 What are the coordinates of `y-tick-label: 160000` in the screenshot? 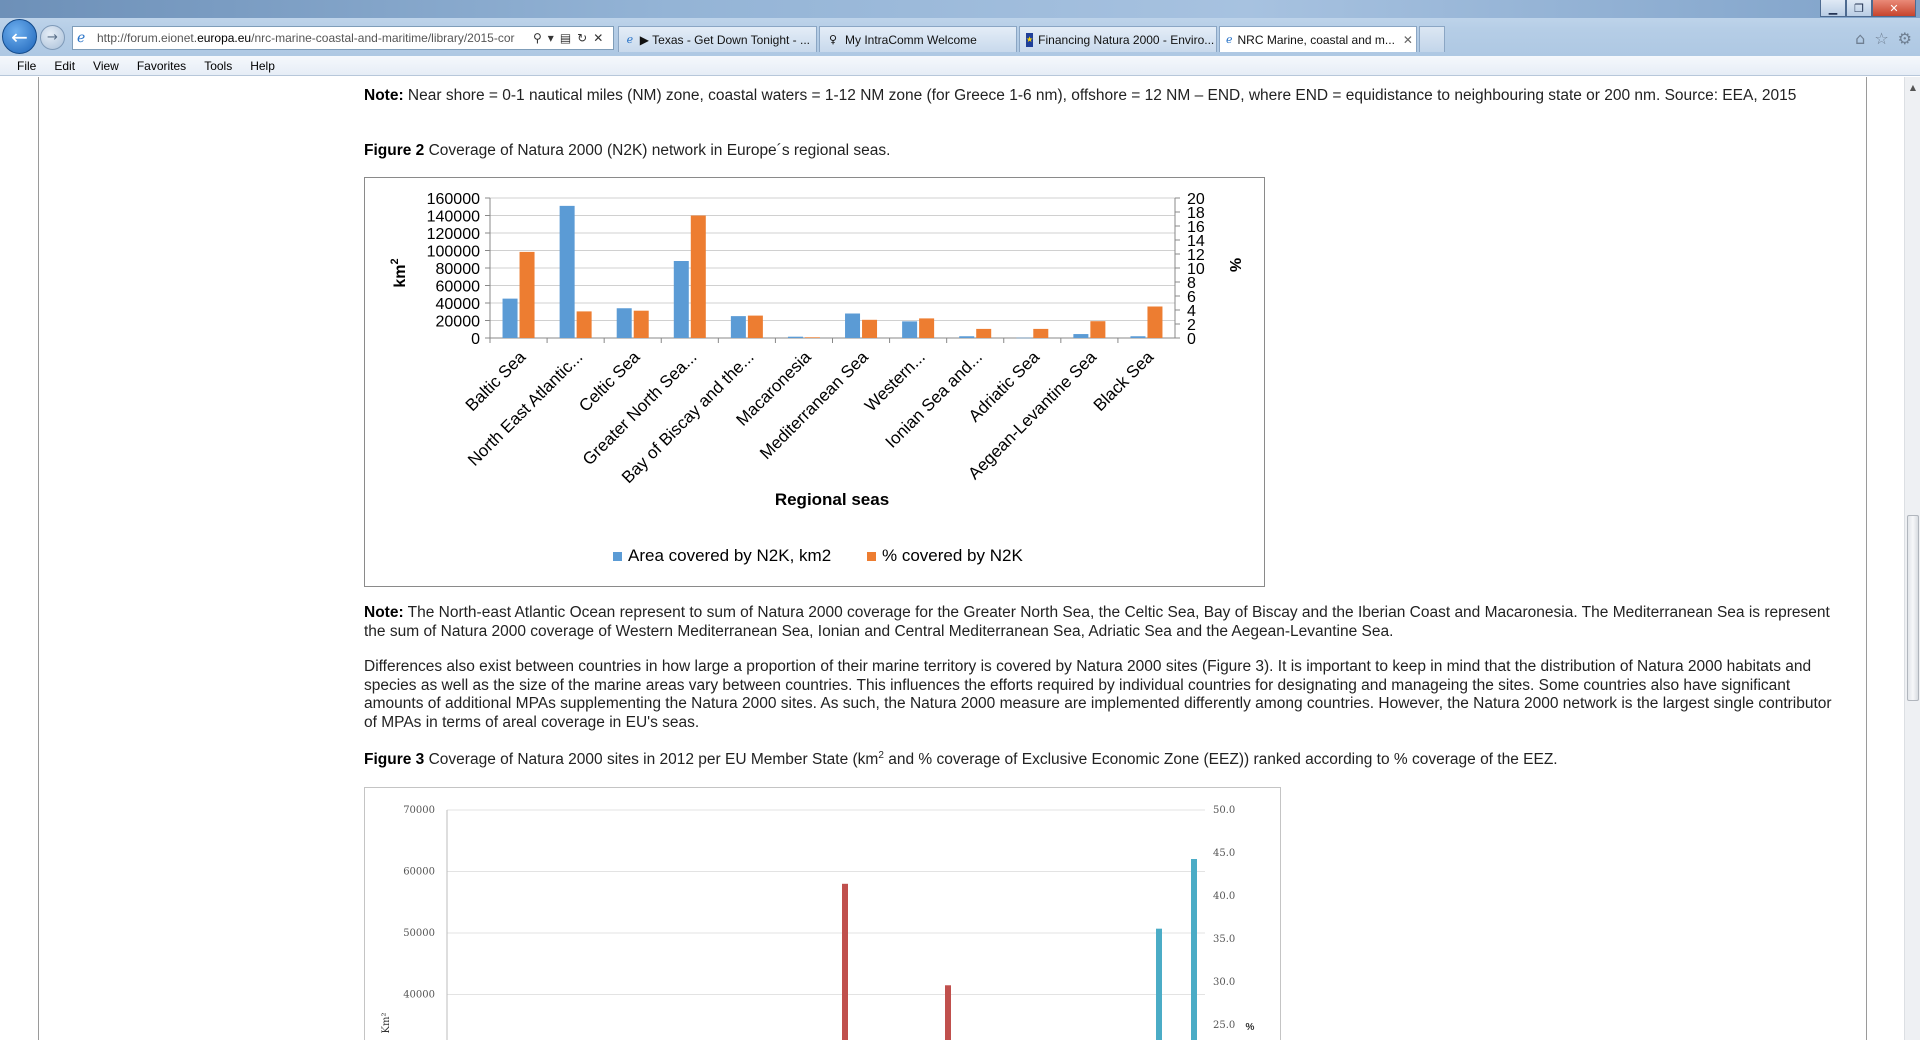 It's located at (453, 199).